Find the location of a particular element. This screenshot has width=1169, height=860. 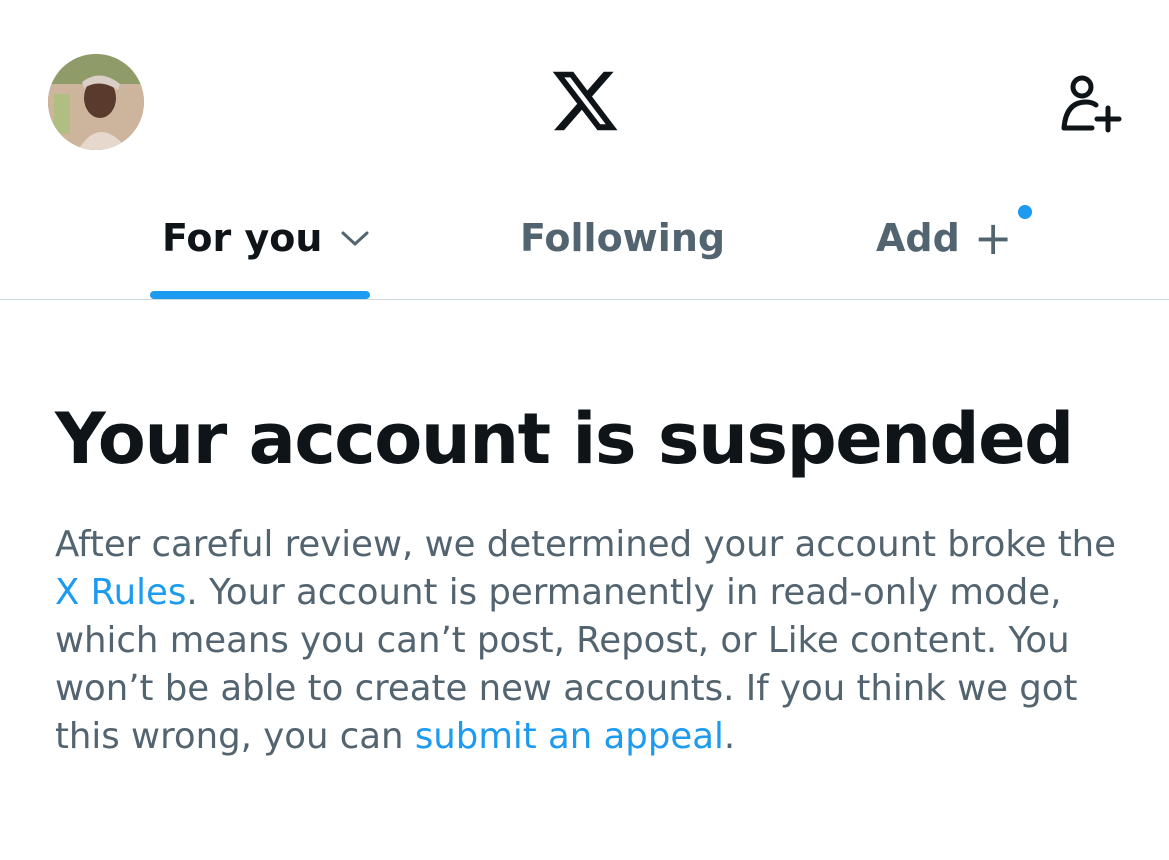

add-person-icon is located at coordinates (1090, 102).